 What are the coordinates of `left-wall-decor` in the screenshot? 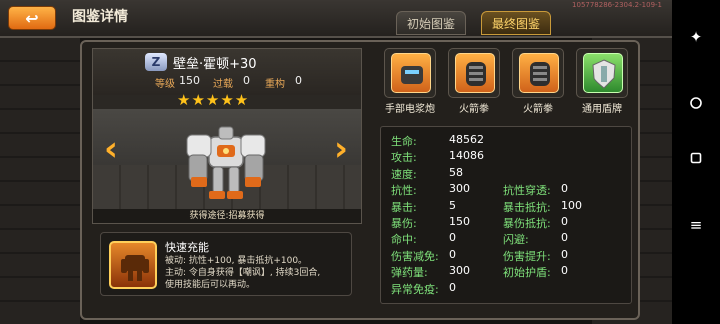 It's located at (40, 181).